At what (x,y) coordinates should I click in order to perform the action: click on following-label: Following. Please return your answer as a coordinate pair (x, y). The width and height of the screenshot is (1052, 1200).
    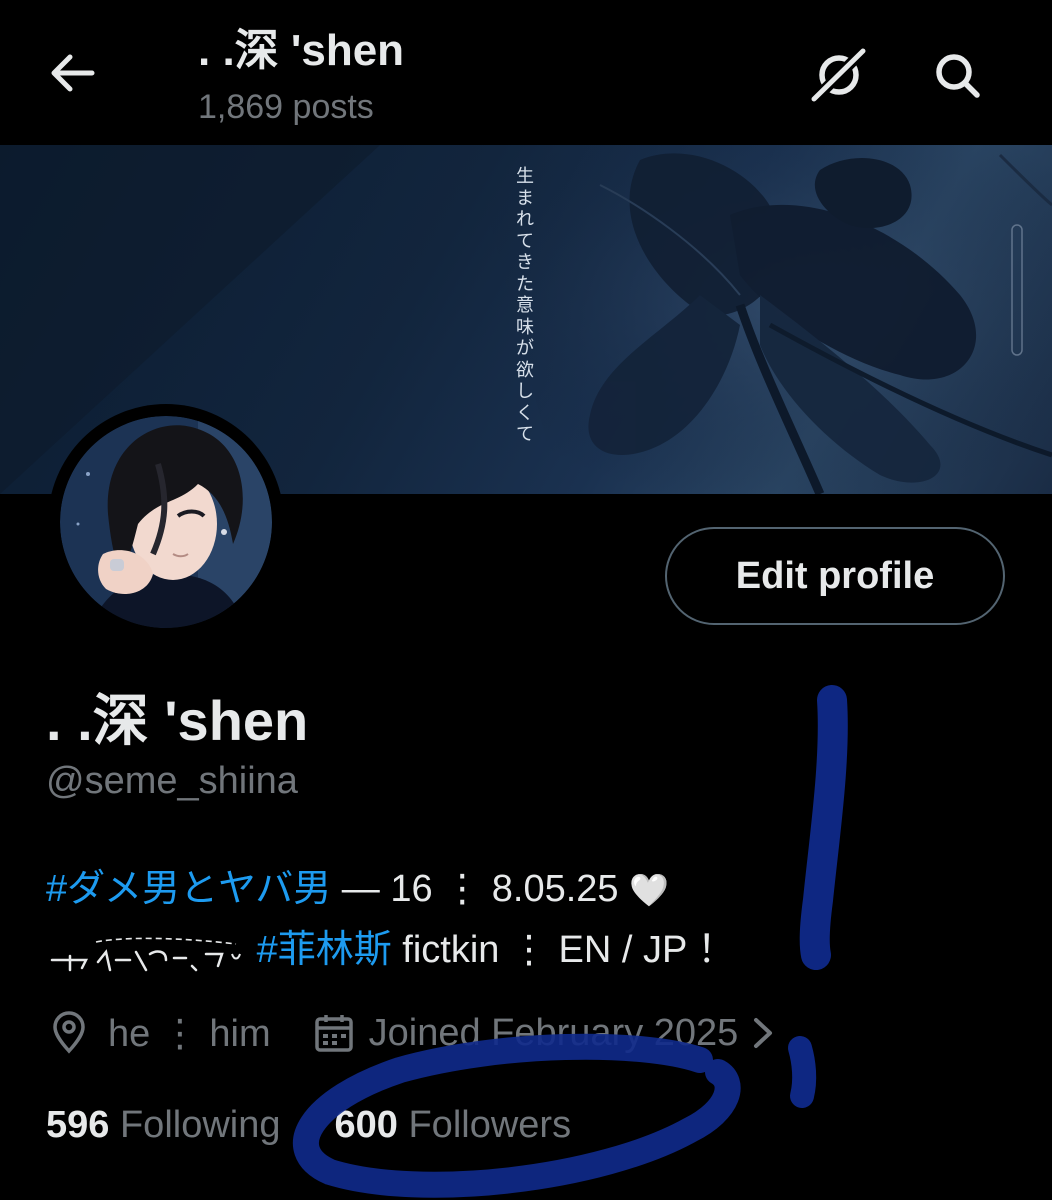
    Looking at the image, I should click on (200, 1125).